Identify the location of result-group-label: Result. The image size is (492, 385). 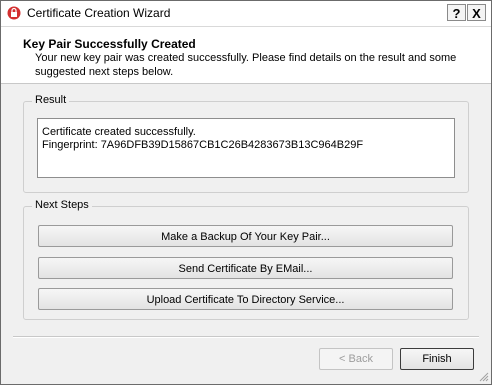
(51, 100).